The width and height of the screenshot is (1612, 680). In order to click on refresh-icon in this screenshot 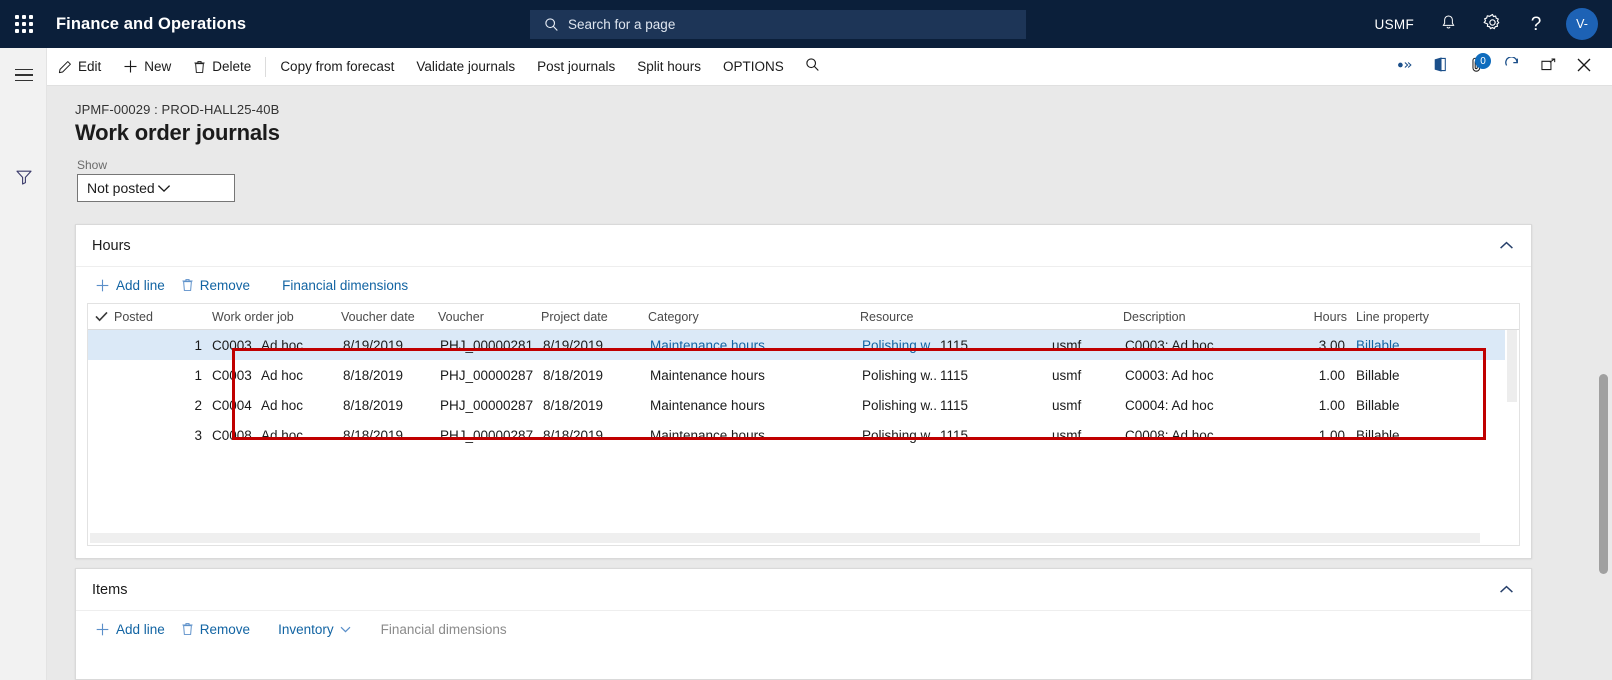, I will do `click(1512, 66)`.